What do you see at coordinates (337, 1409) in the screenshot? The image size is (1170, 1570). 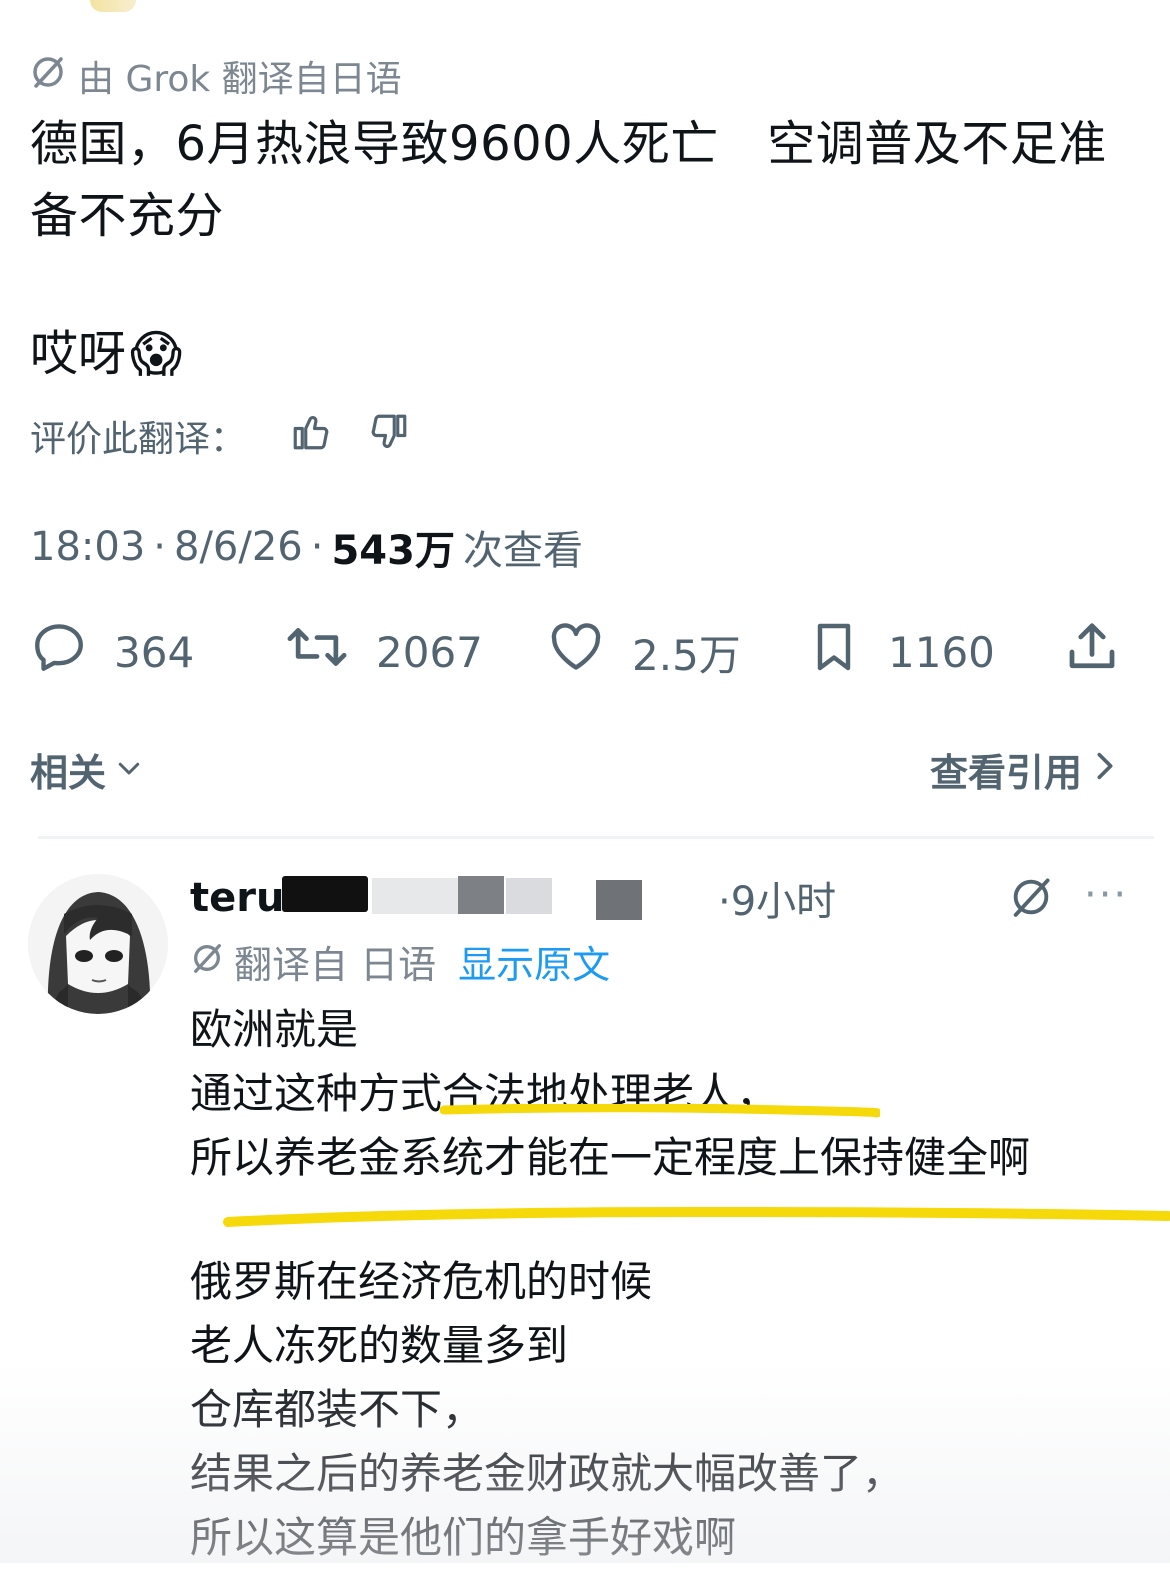 I see `reply-line: 仓库都装不下，` at bounding box center [337, 1409].